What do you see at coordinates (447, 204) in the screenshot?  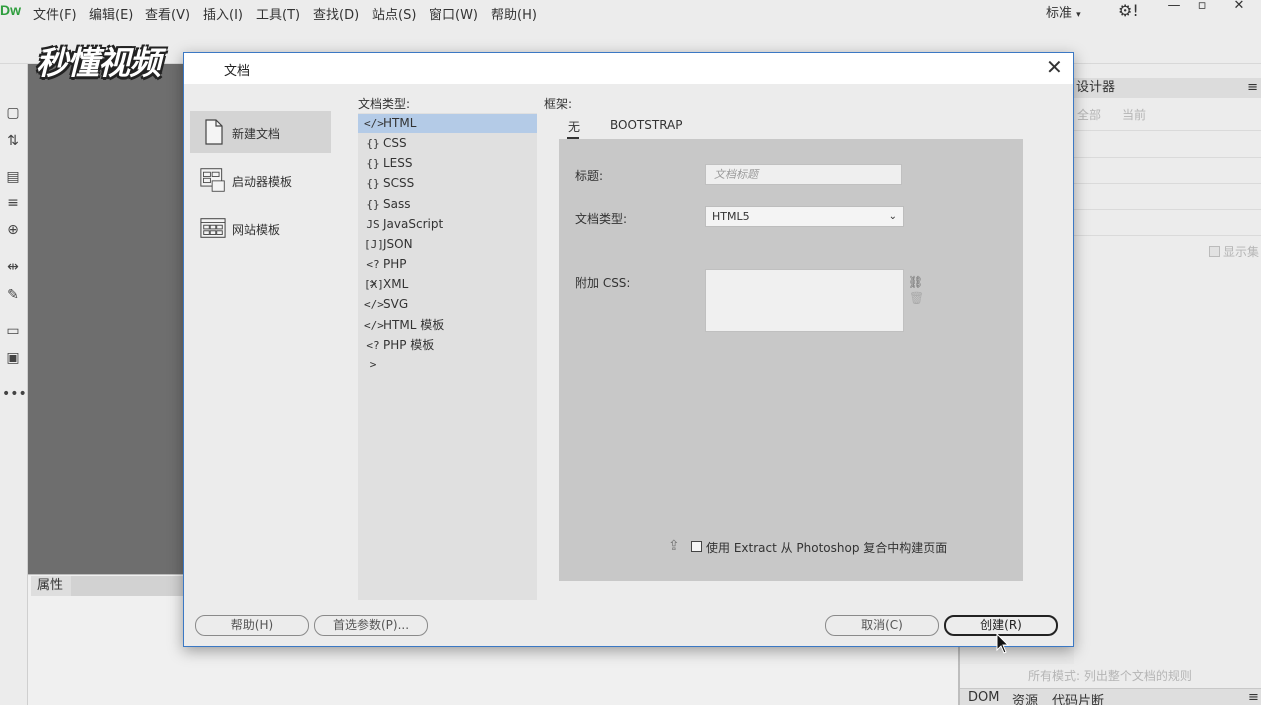 I see `doc-type-sass: {} Sass` at bounding box center [447, 204].